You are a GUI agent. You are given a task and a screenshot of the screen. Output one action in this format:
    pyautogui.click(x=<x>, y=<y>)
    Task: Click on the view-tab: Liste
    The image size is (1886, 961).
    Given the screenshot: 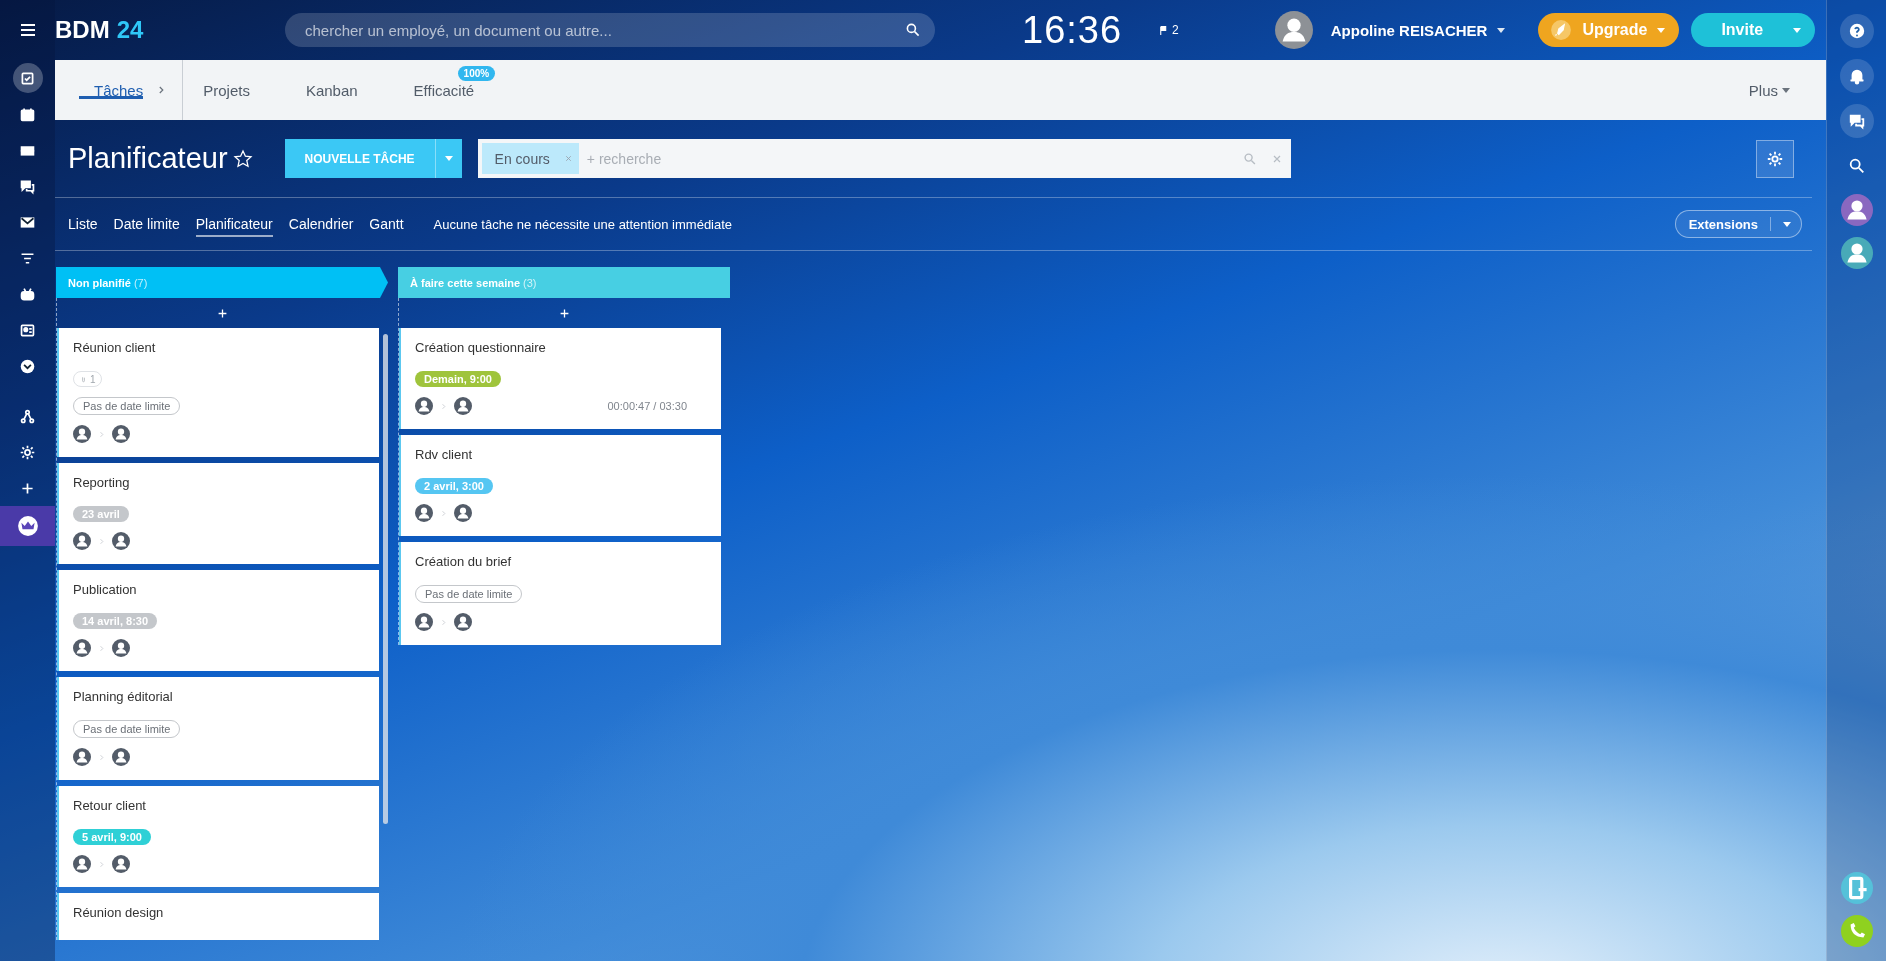 What is the action you would take?
    pyautogui.click(x=83, y=224)
    